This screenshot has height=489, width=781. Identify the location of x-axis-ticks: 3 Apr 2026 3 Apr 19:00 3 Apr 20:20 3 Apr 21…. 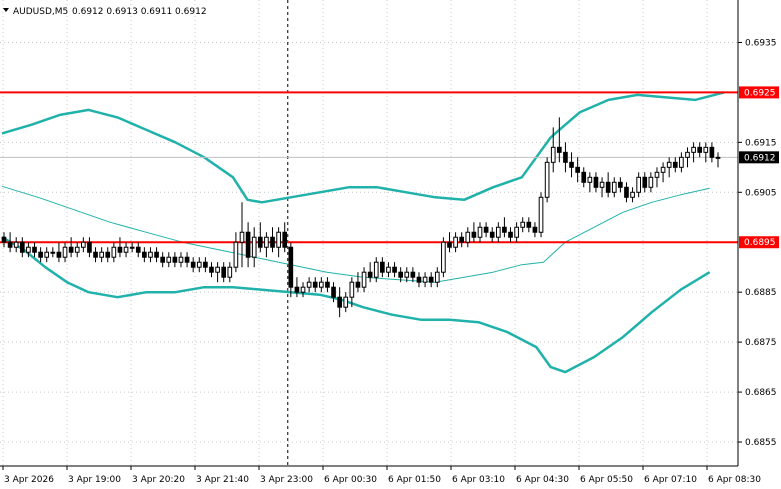
(381, 475).